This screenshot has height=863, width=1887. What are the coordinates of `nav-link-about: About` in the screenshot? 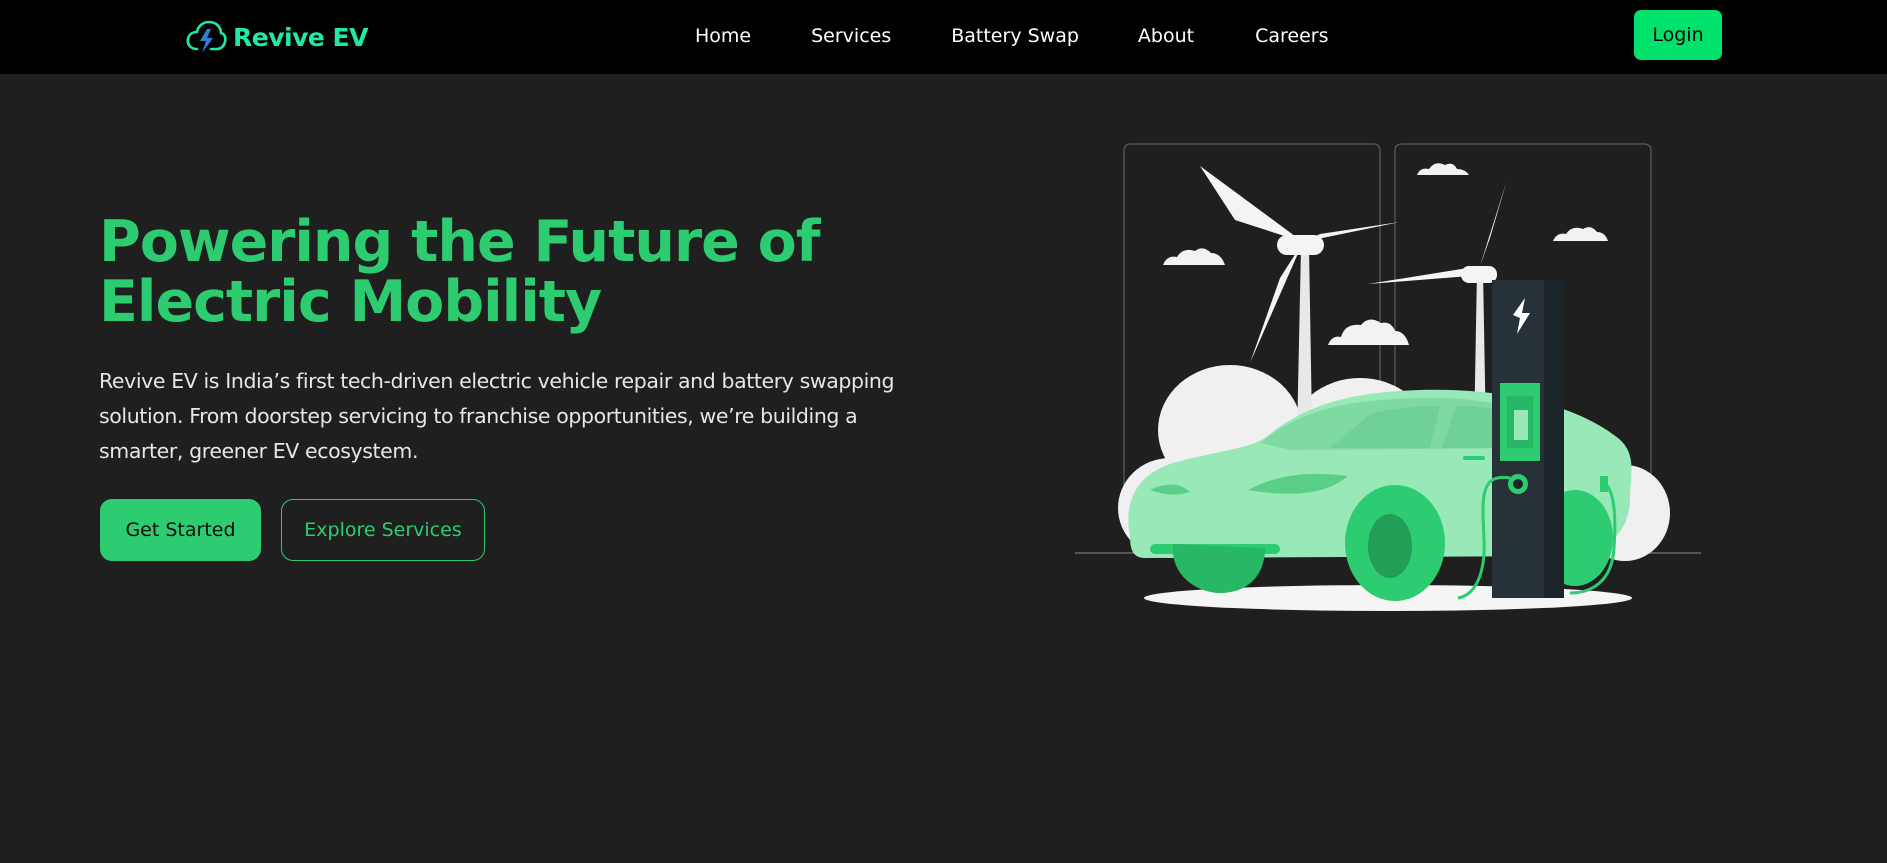 It's located at (1166, 36).